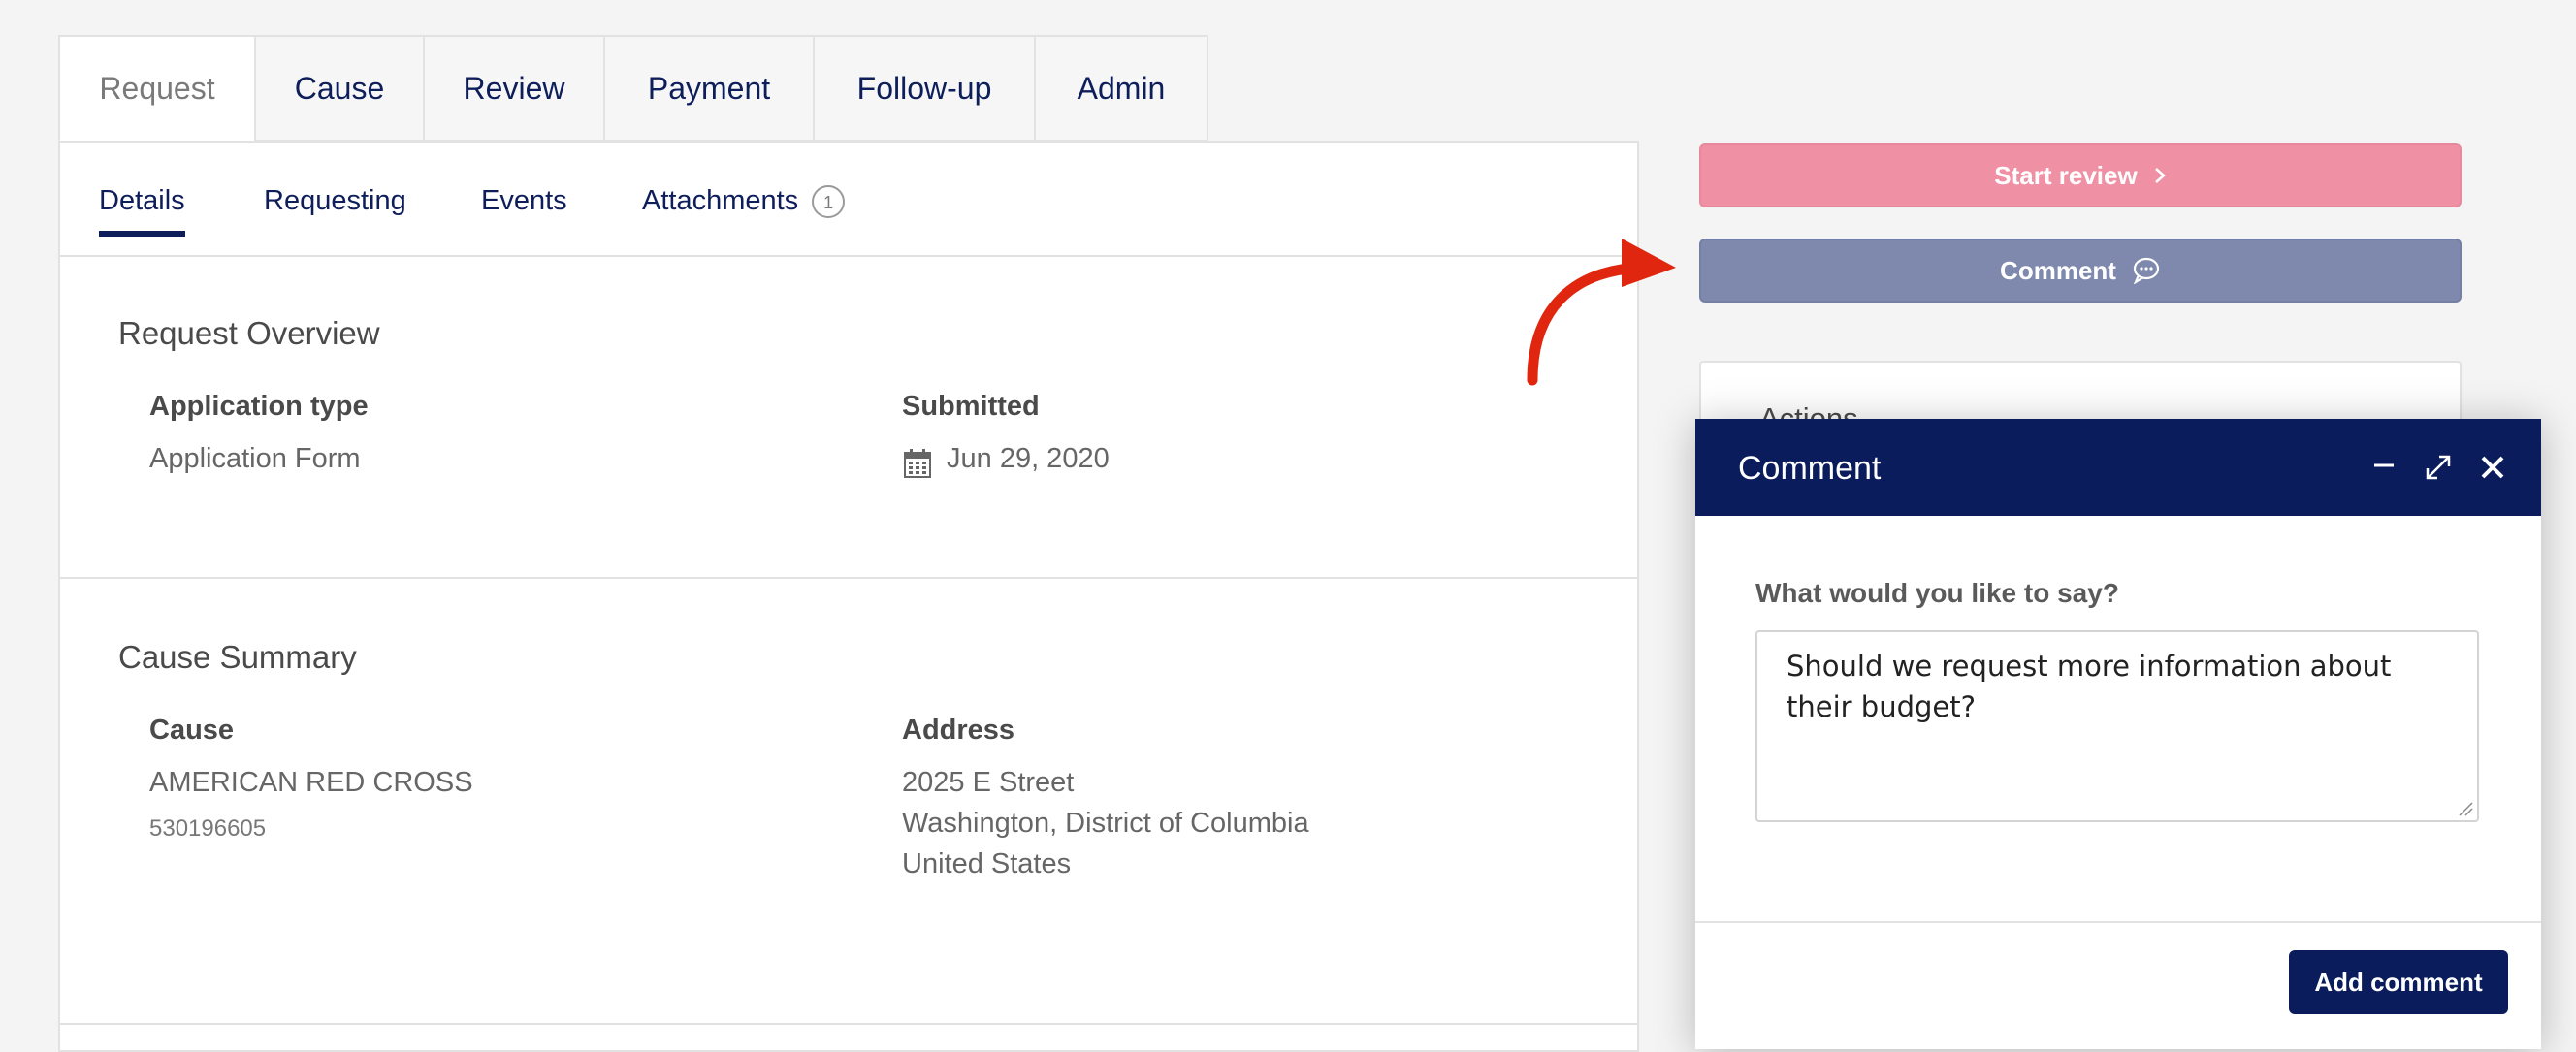 The width and height of the screenshot is (2576, 1052). I want to click on start-review-button: Start review, so click(2080, 175).